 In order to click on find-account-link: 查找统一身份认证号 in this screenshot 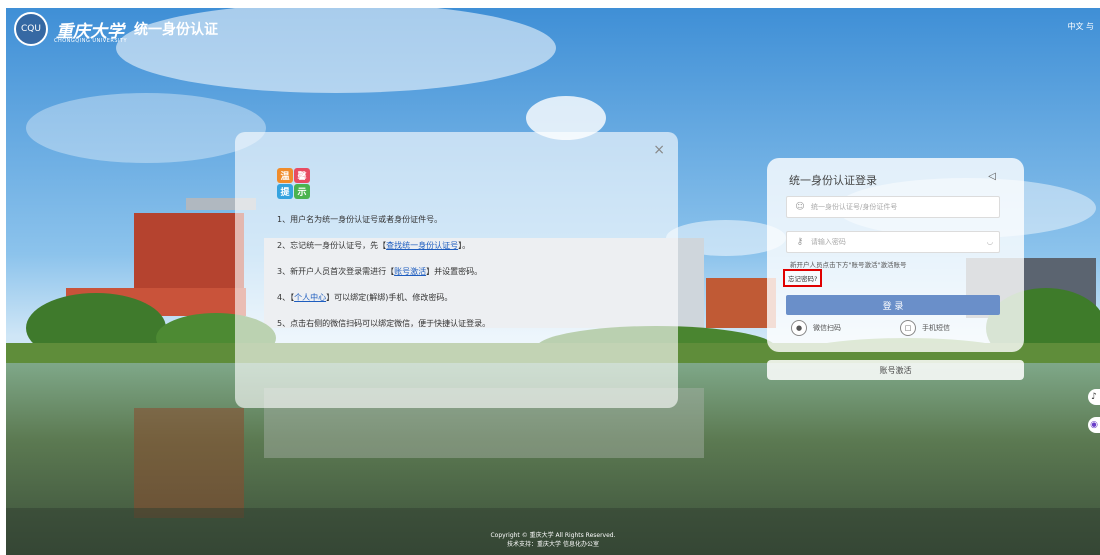, I will do `click(422, 245)`.